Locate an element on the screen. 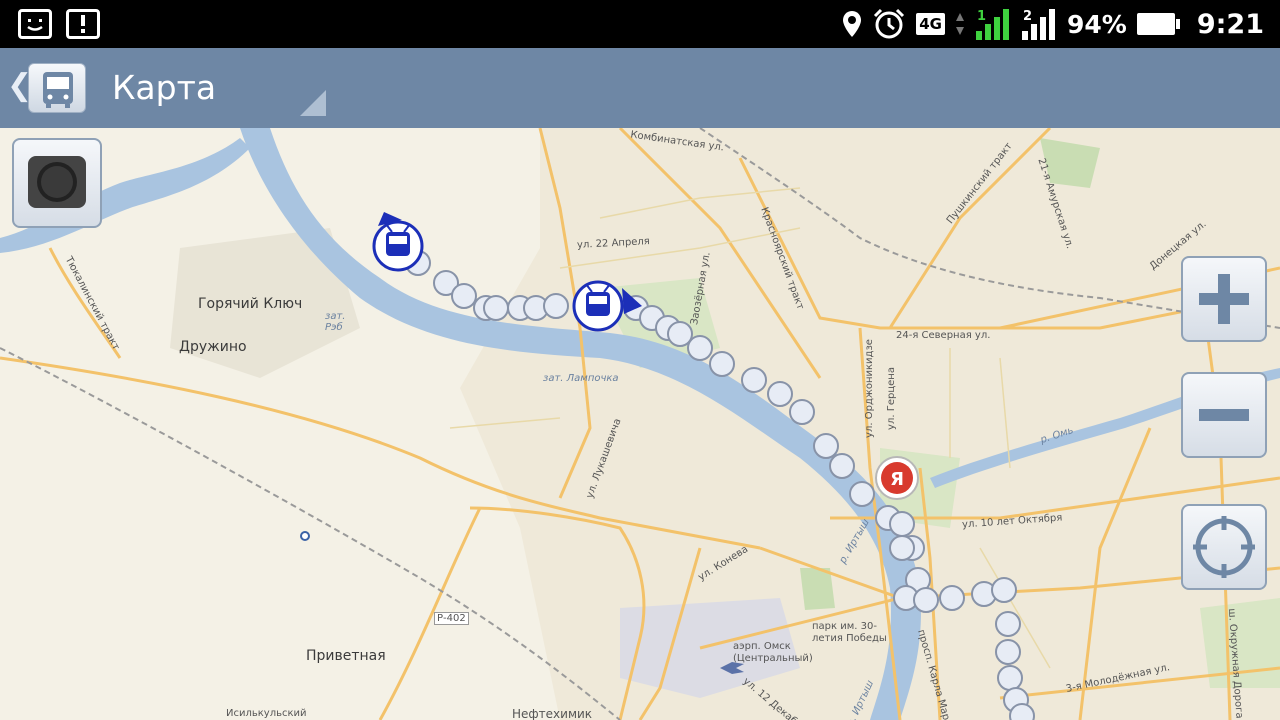 This screenshot has width=1280, height=720. street-label: Исилькульский is located at coordinates (266, 713).